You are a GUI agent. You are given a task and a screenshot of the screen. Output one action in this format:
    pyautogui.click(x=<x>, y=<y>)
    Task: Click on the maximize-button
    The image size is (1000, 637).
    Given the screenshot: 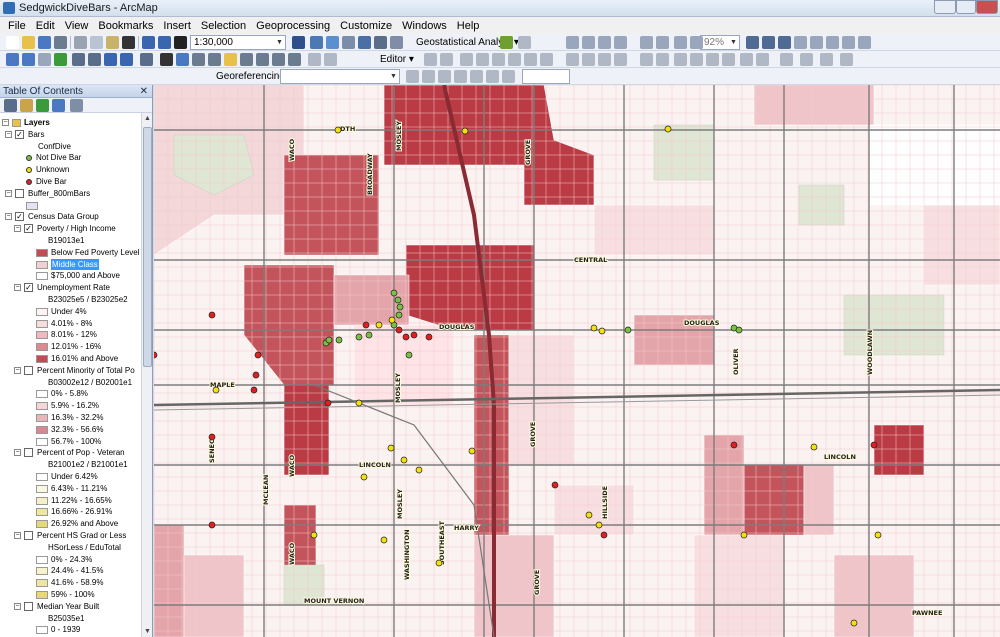 What is the action you would take?
    pyautogui.click(x=966, y=7)
    